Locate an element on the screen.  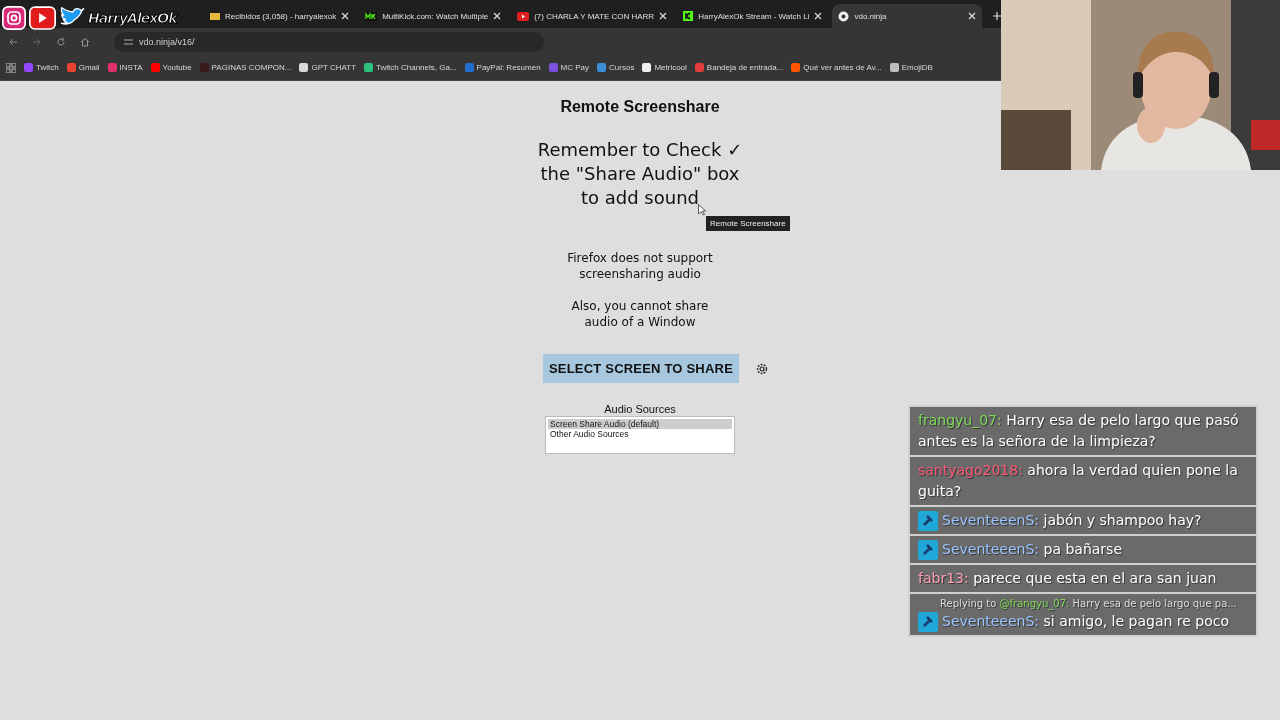
tooltip: Remote Screenshare is located at coordinates (748, 223).